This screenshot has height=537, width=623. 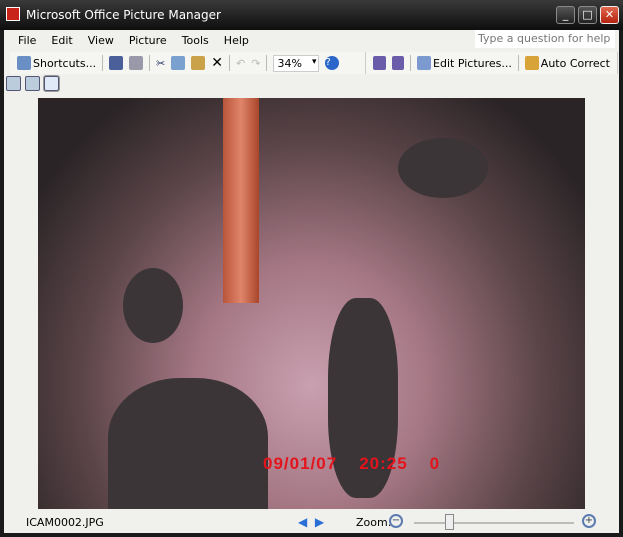 I want to click on undo-icon: ↶, so click(x=240, y=63).